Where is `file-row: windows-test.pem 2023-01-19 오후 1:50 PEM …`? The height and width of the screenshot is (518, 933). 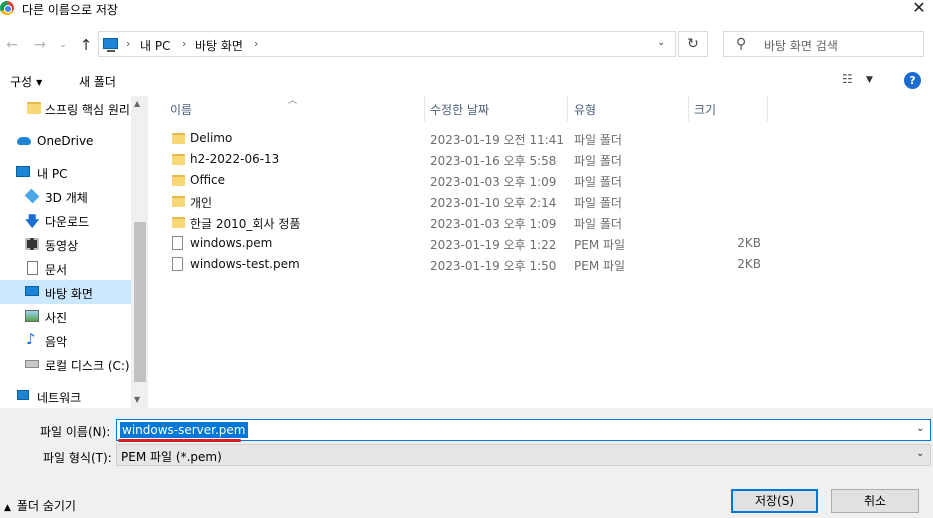
file-row: windows-test.pem 2023-01-19 오후 1:50 PEM … is located at coordinates (465, 264).